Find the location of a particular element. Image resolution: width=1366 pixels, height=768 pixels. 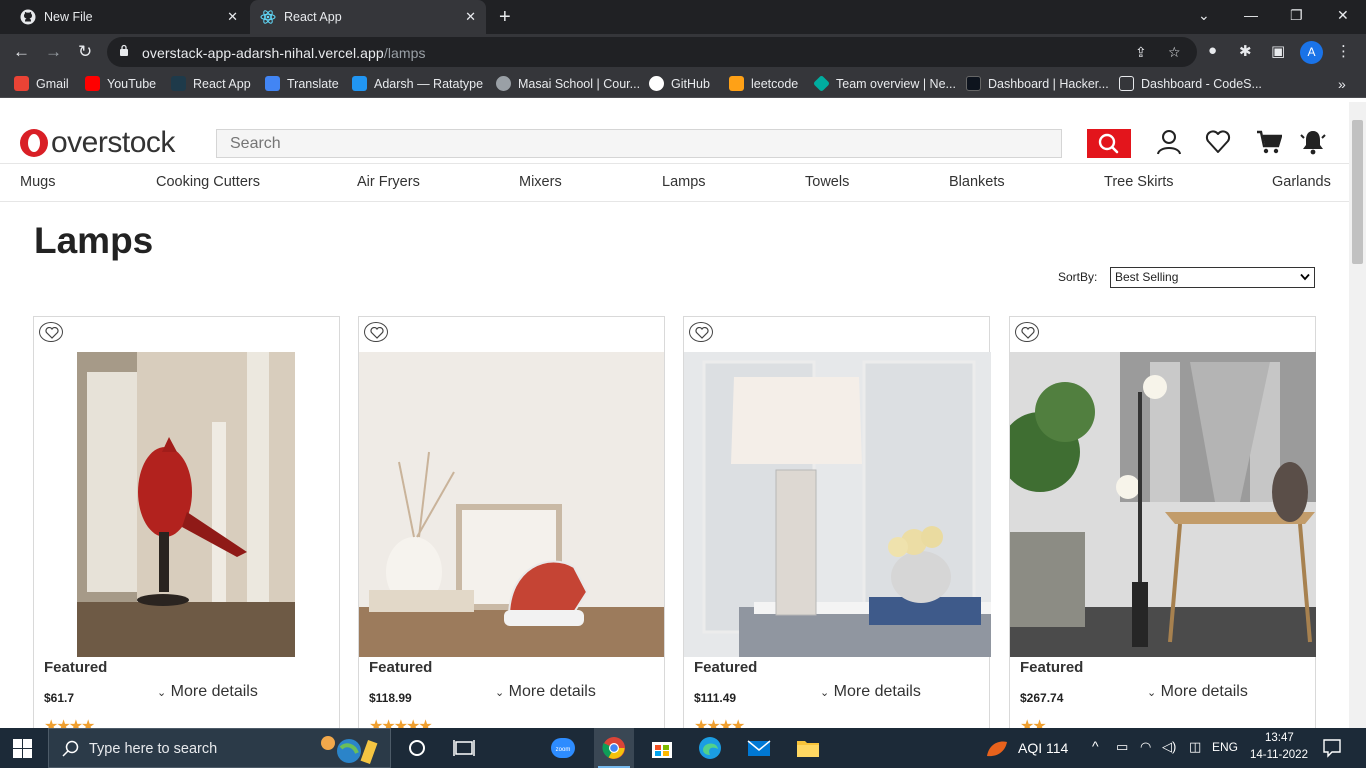

bookmark-github: GitHub is located at coordinates (679, 83).